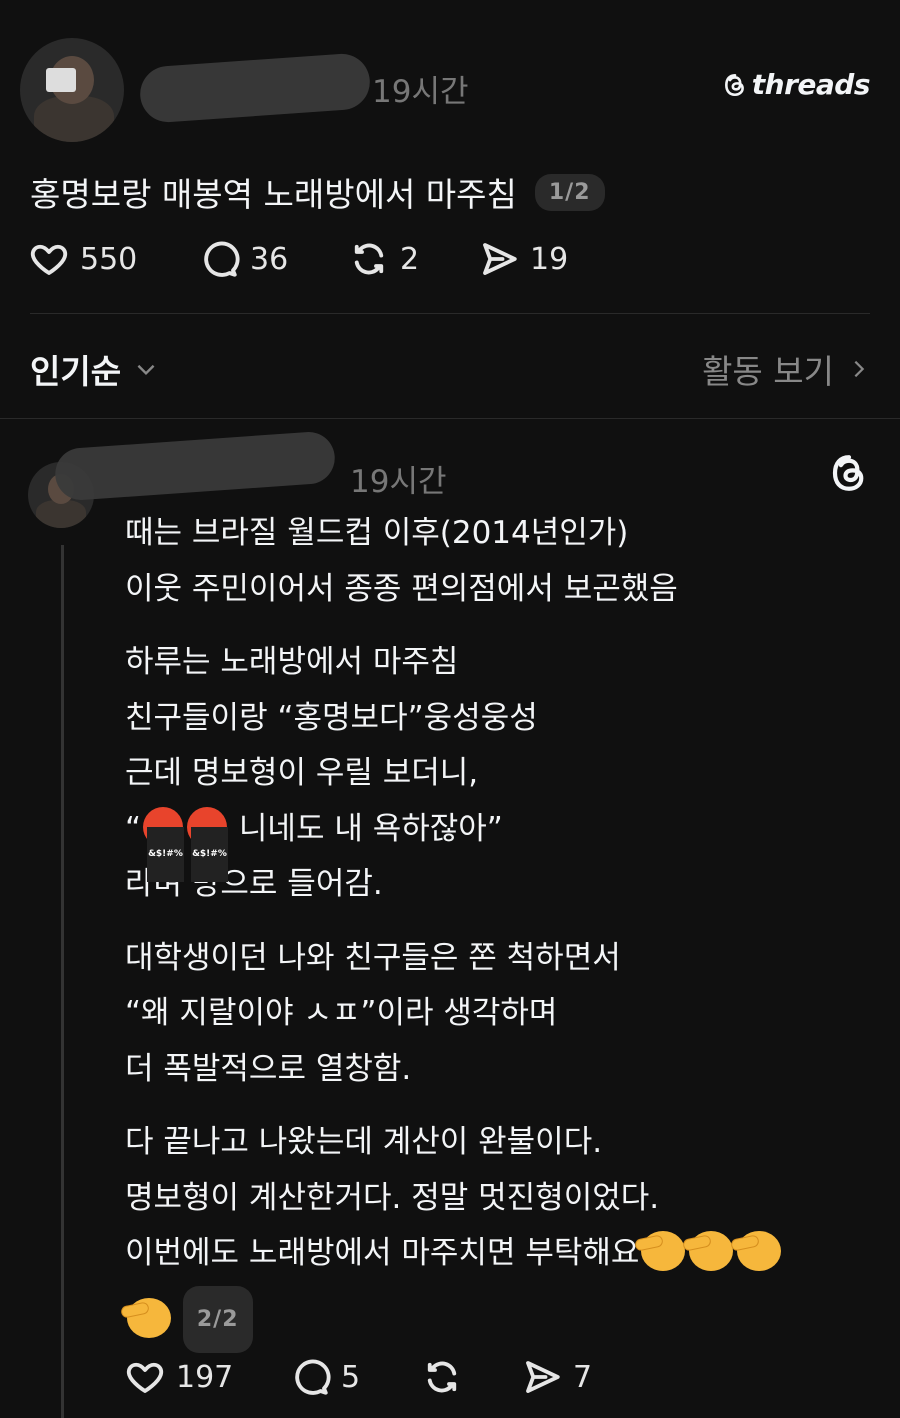 This screenshot has width=900, height=1418. I want to click on section-divider, so click(450, 418).